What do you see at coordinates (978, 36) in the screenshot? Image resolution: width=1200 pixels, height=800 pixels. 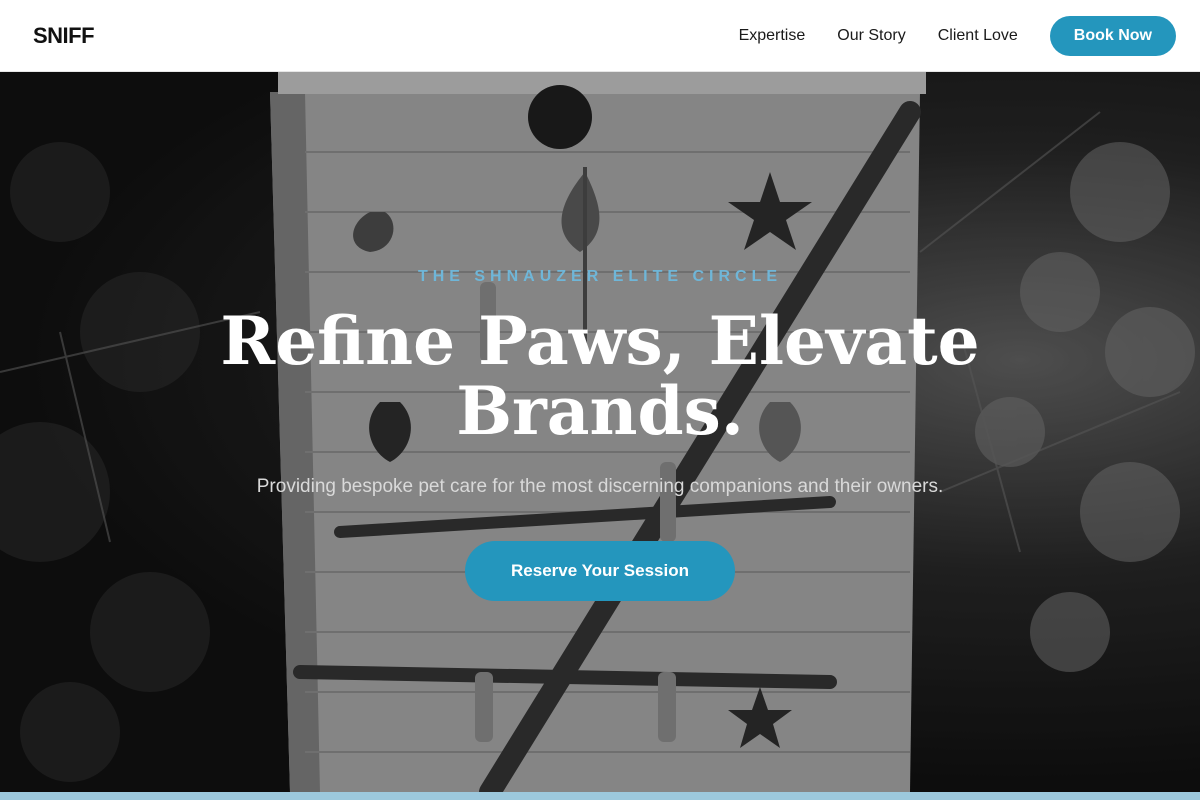 I see `nav-link-client-love: Client Love` at bounding box center [978, 36].